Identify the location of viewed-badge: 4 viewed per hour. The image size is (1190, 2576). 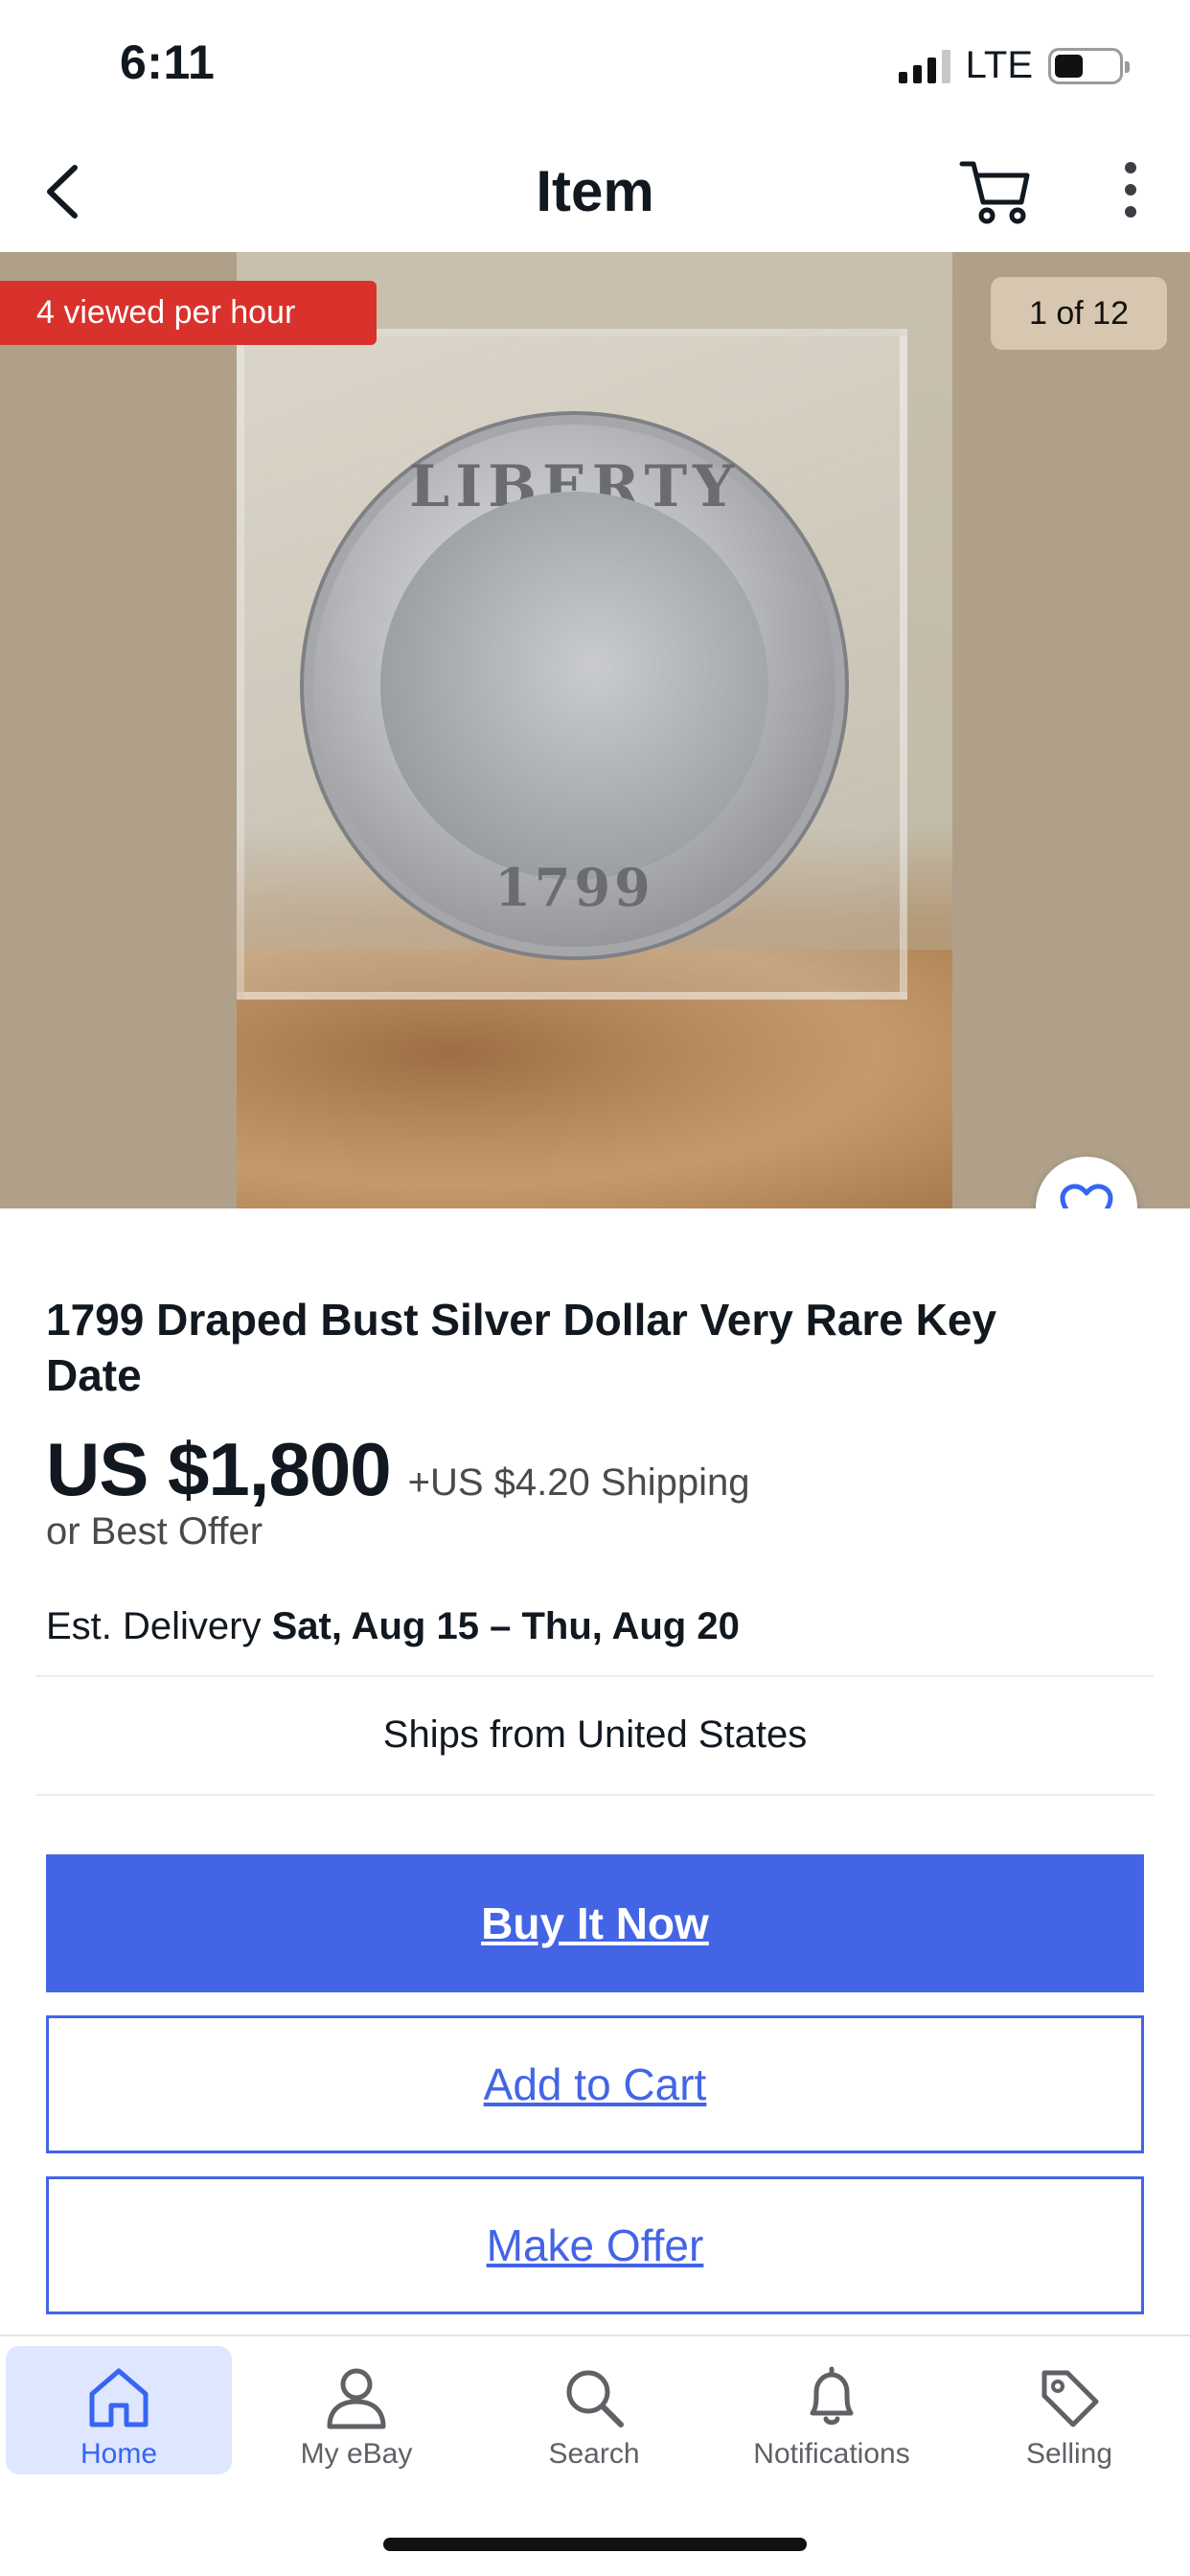
(189, 313).